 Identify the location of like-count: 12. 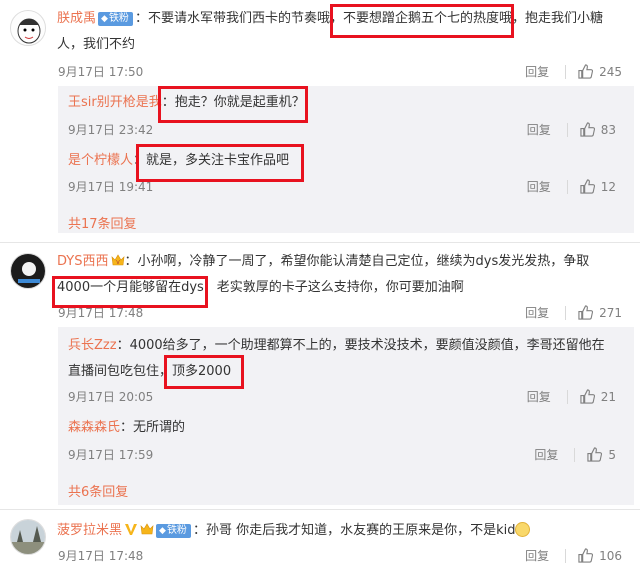
(608, 186).